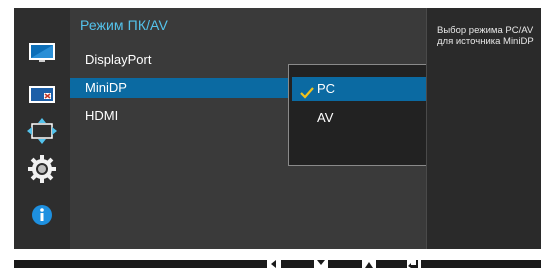  I want to click on left-arrow-icon, so click(274, 264).